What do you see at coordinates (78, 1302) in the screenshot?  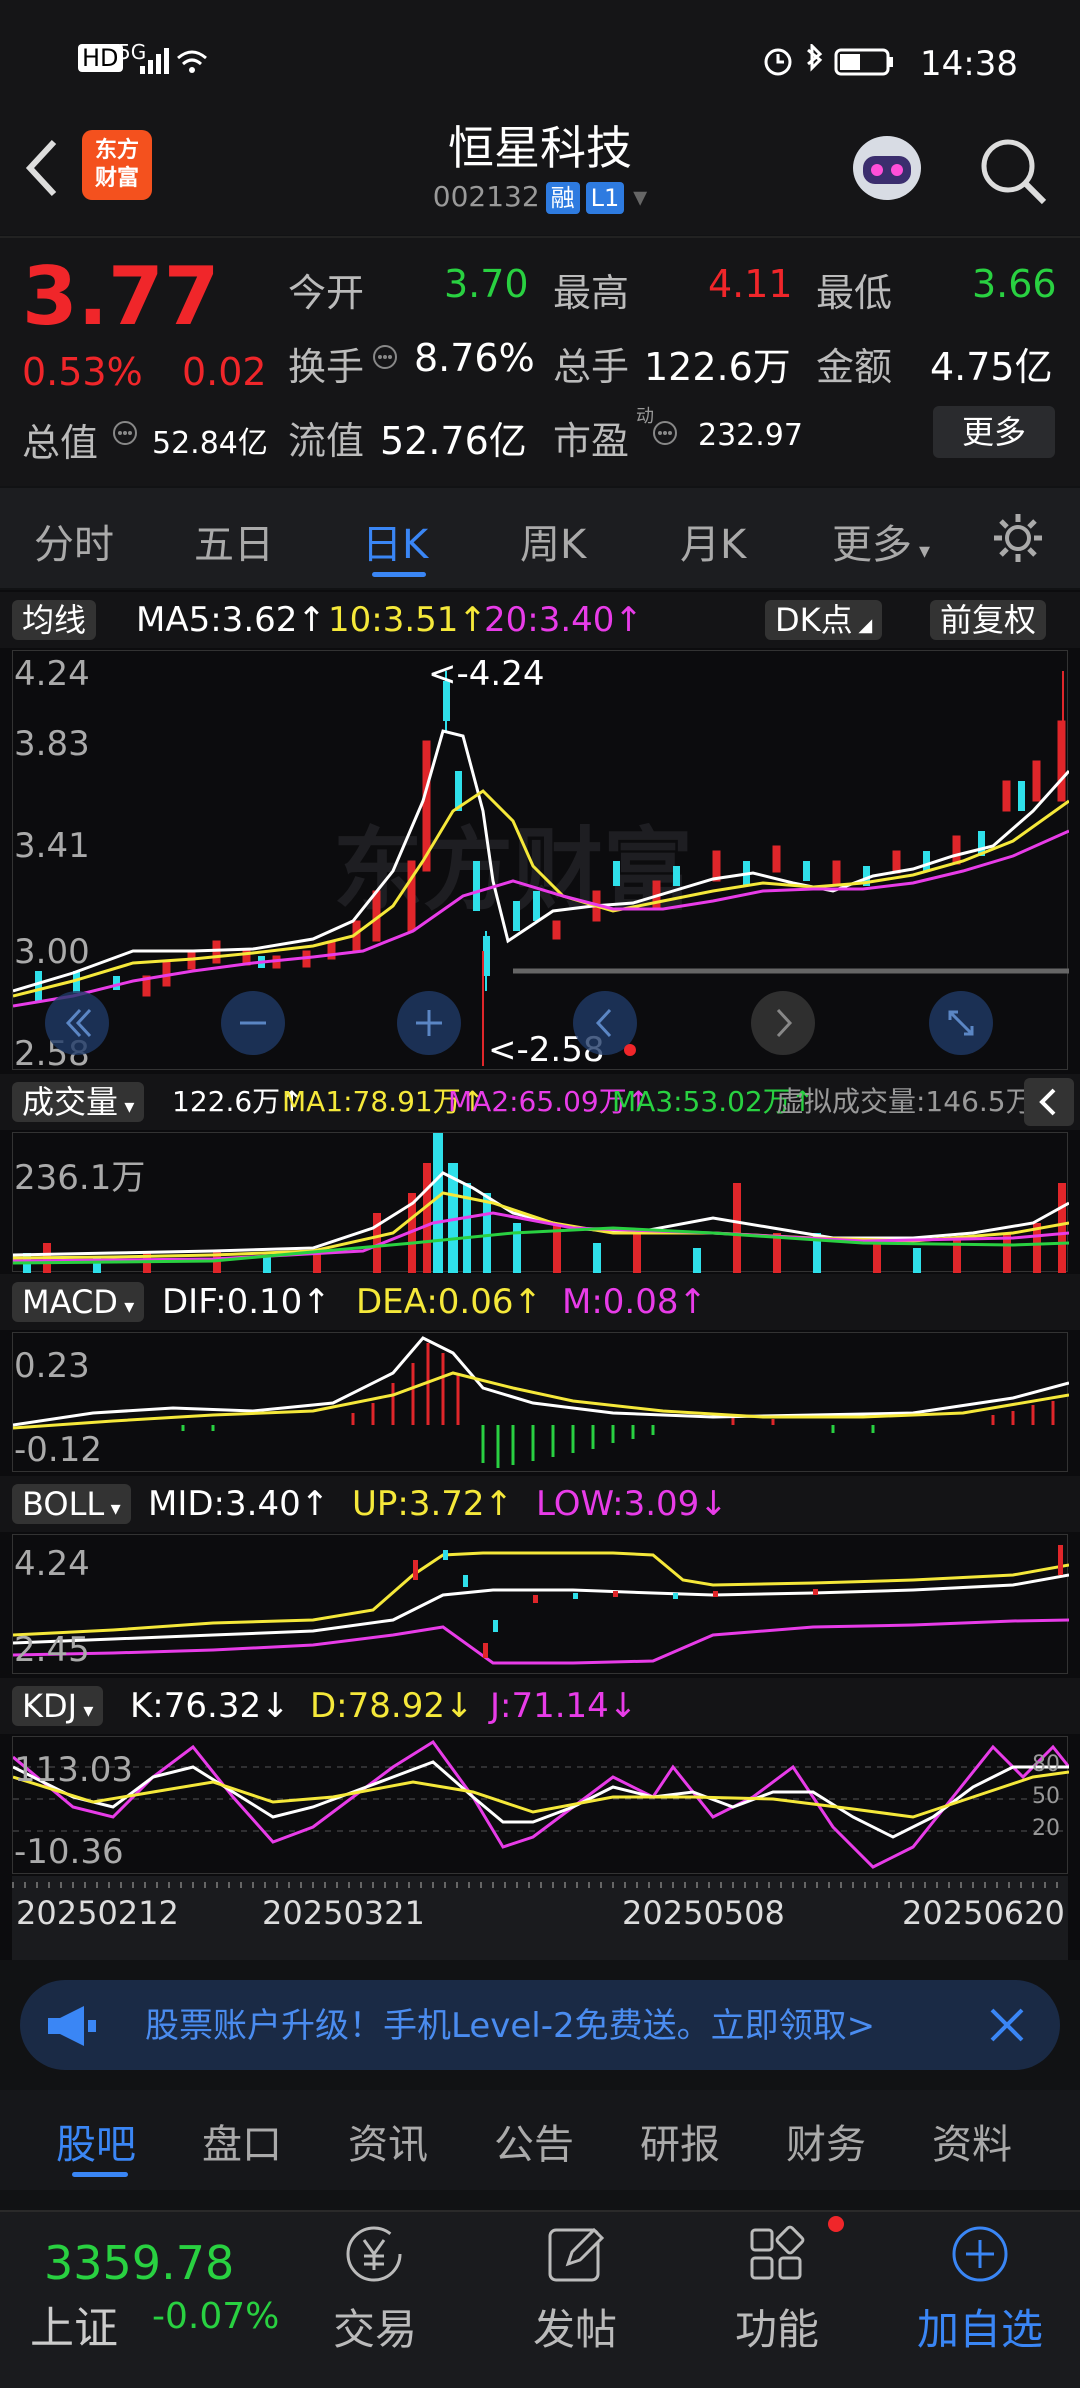 I see `macd-indicator-button: MACD ▾` at bounding box center [78, 1302].